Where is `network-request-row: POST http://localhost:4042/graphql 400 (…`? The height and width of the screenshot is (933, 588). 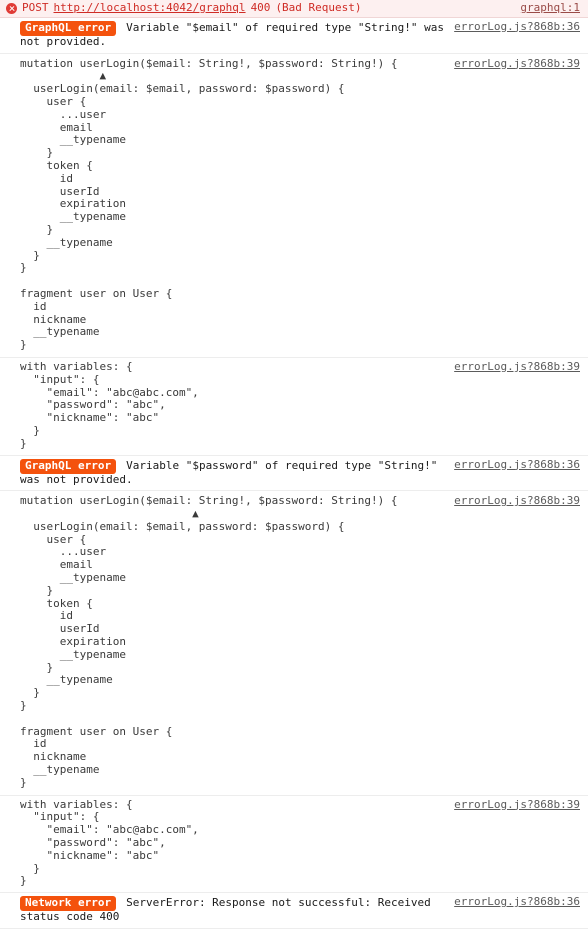
network-request-row: POST http://localhost:4042/graphql 400 (… is located at coordinates (294, 9).